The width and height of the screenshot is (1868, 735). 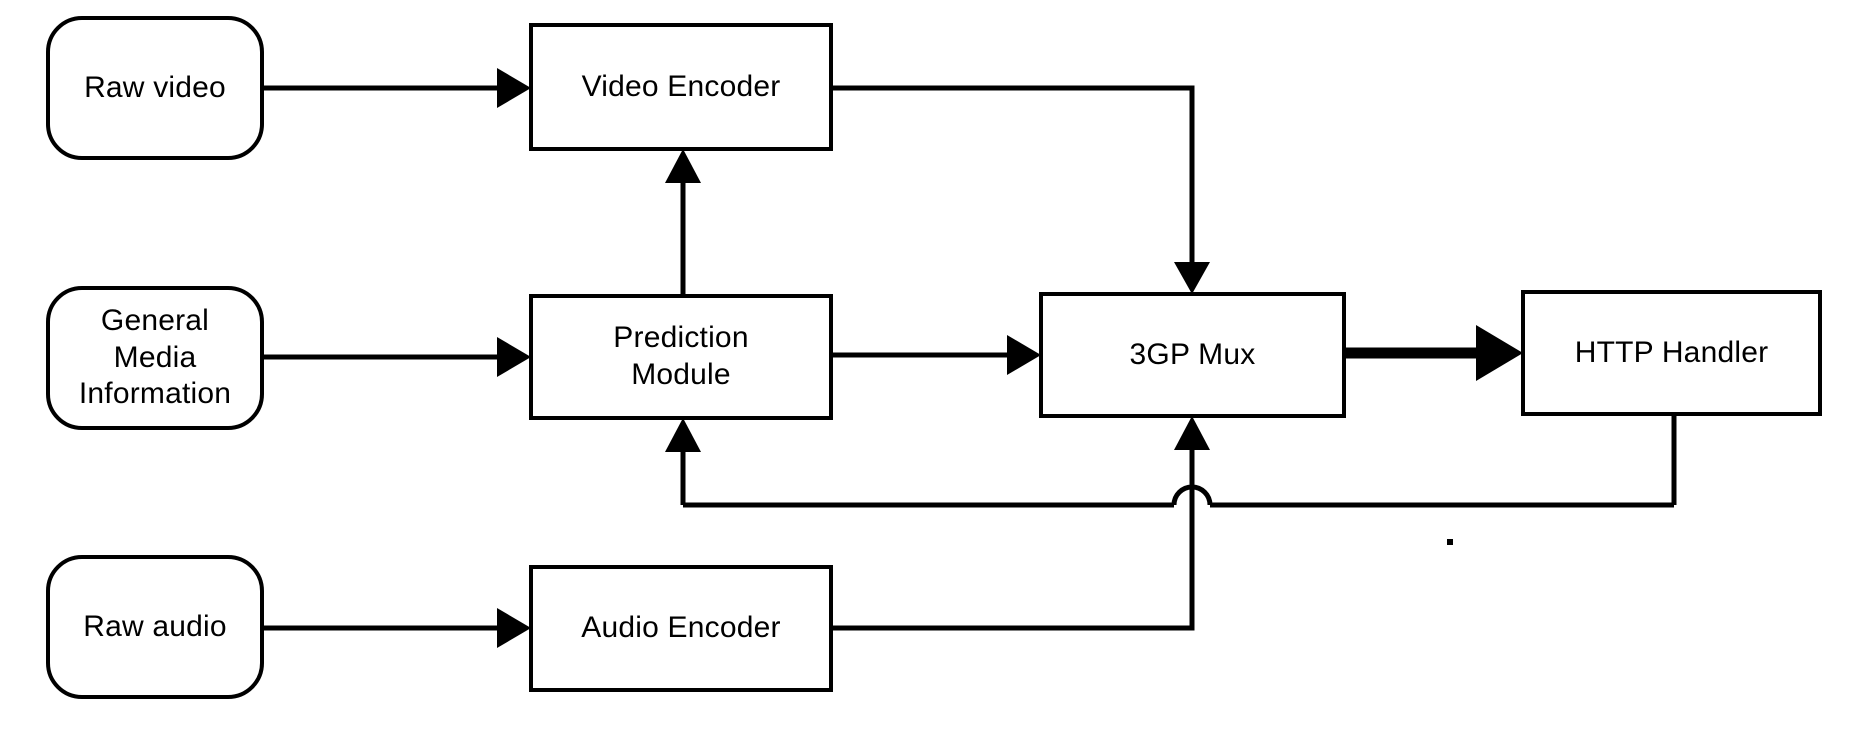 What do you see at coordinates (936, 355) in the screenshot?
I see `edge-prediction-module-to-3gp-mux` at bounding box center [936, 355].